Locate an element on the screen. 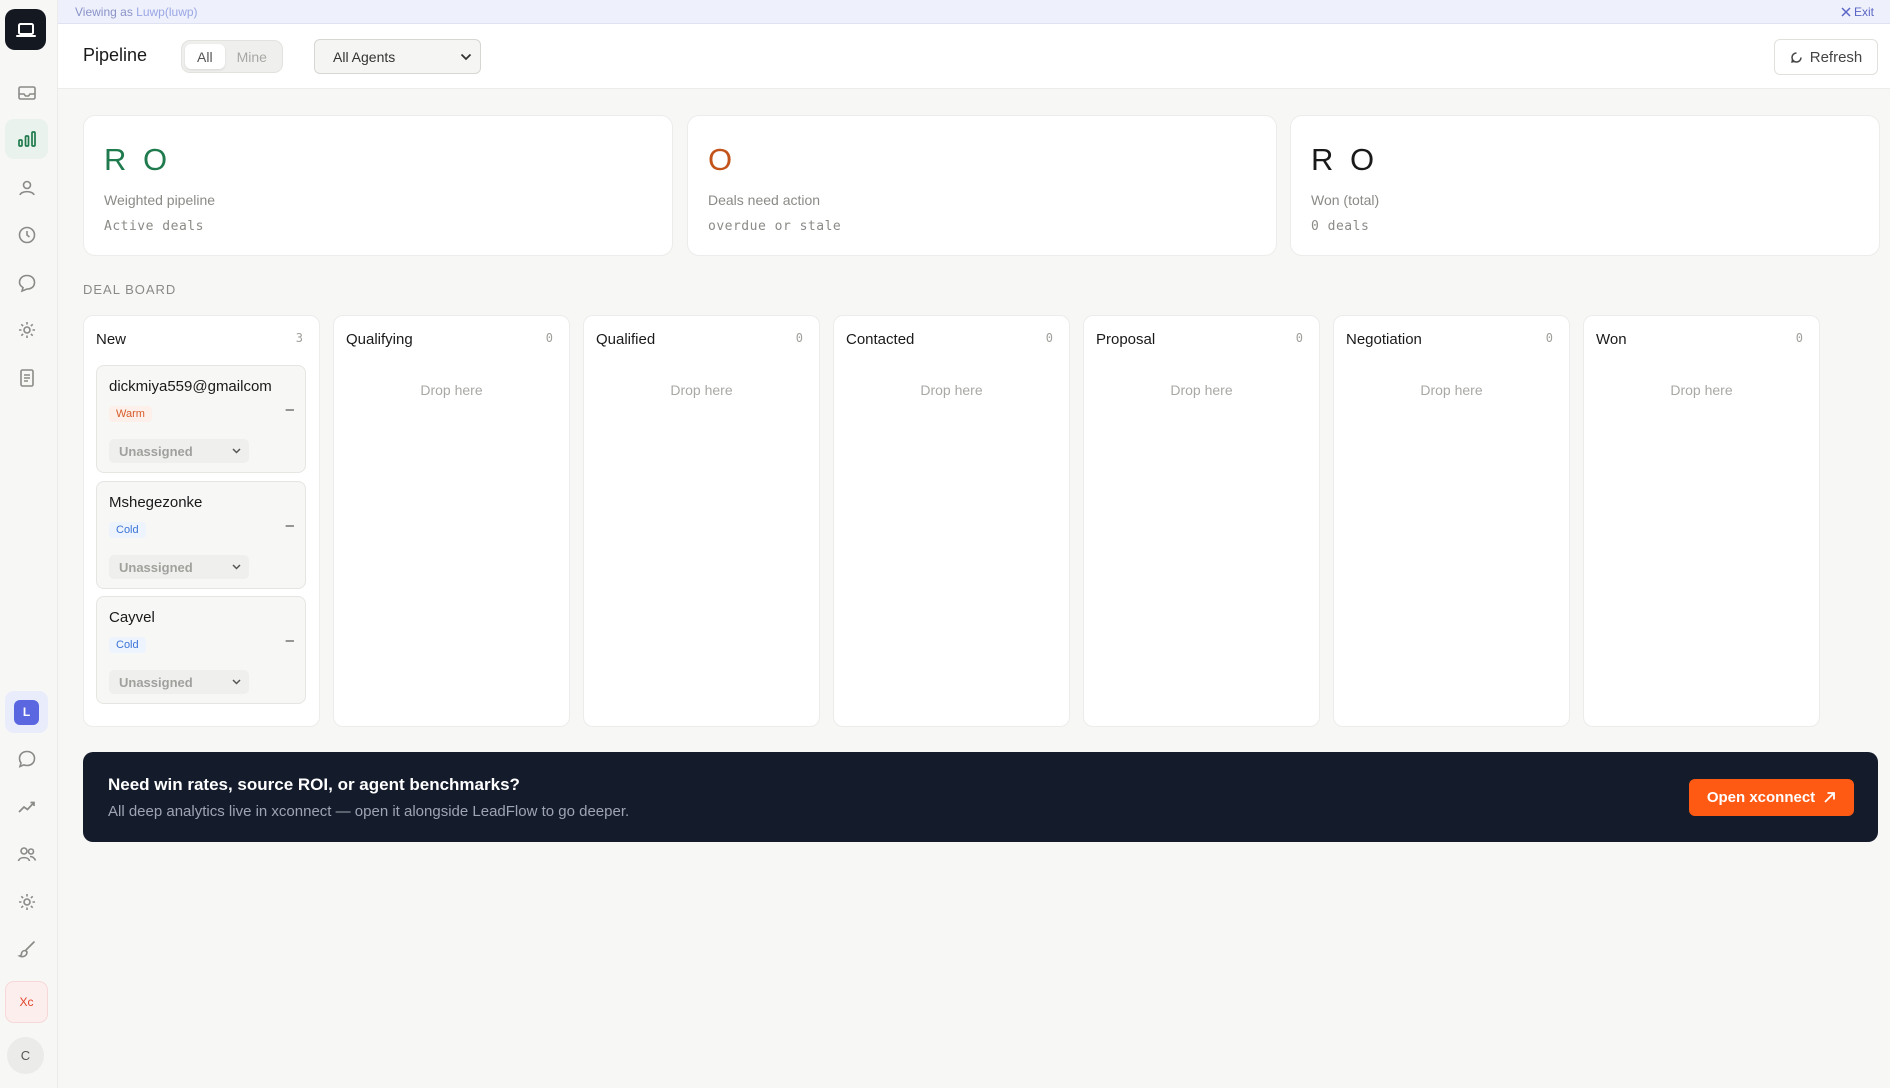 This screenshot has width=1890, height=1088. filter-all-button: All is located at coordinates (205, 56).